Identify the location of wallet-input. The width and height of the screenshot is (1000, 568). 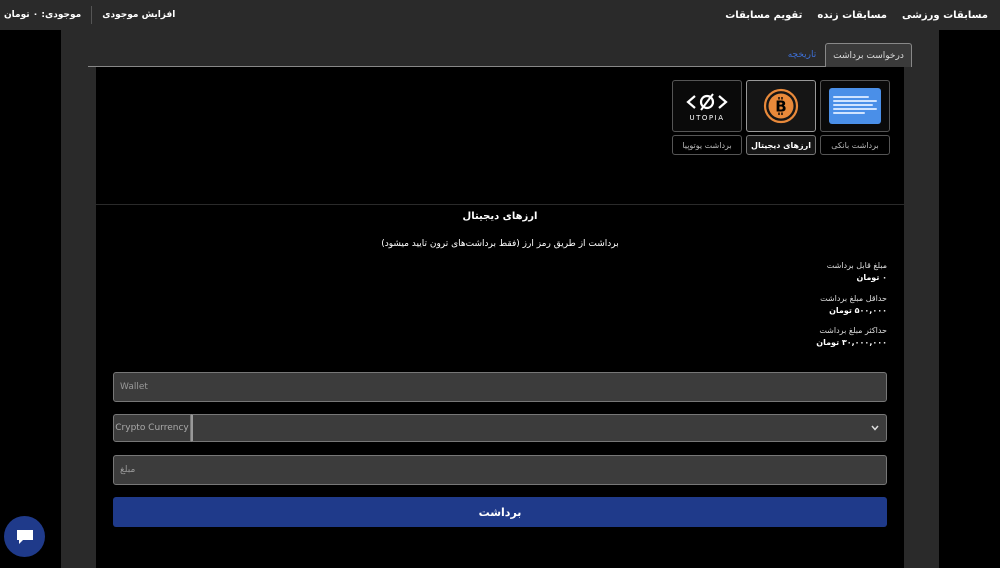
(500, 387).